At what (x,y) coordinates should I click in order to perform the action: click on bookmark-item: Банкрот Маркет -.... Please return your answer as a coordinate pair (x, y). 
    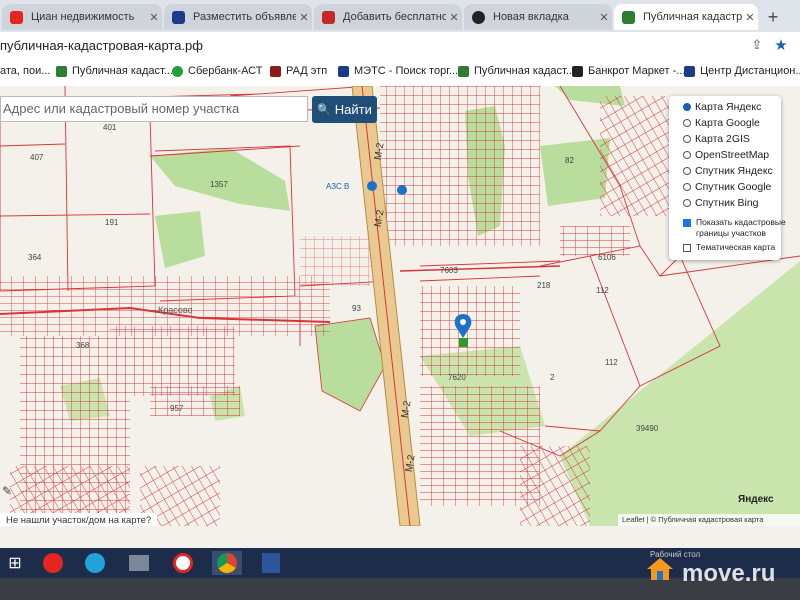
    Looking at the image, I should click on (628, 71).